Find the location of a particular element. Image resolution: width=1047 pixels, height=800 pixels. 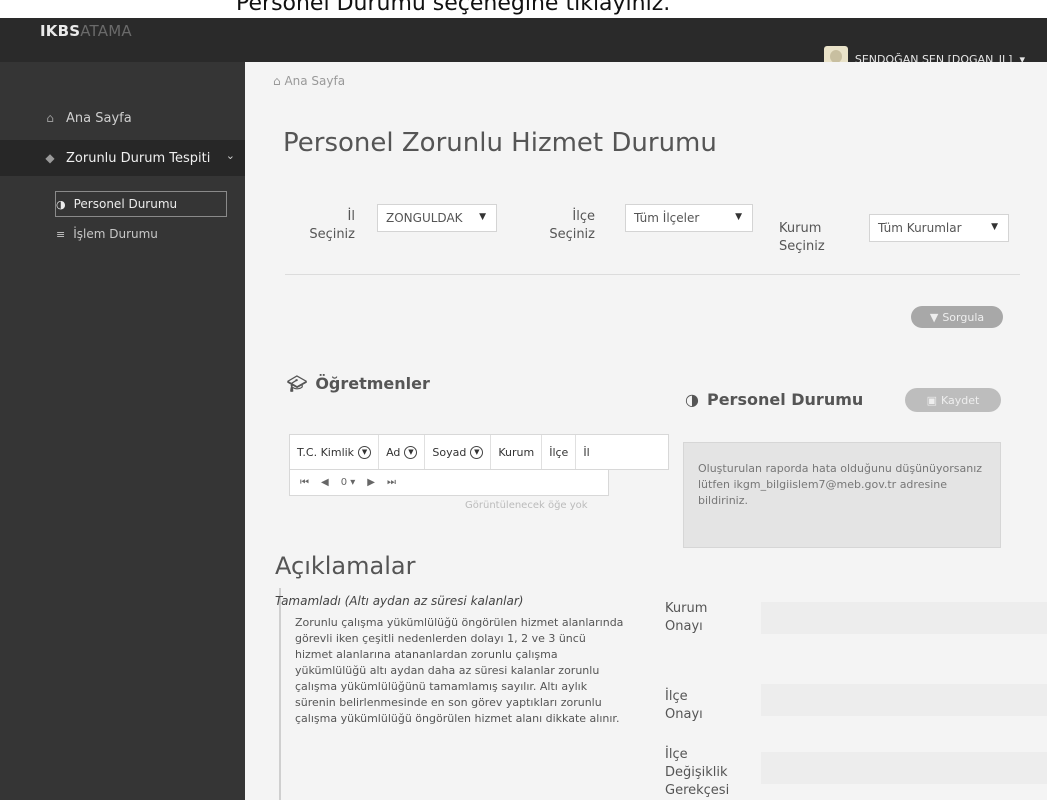

divider is located at coordinates (652, 274).